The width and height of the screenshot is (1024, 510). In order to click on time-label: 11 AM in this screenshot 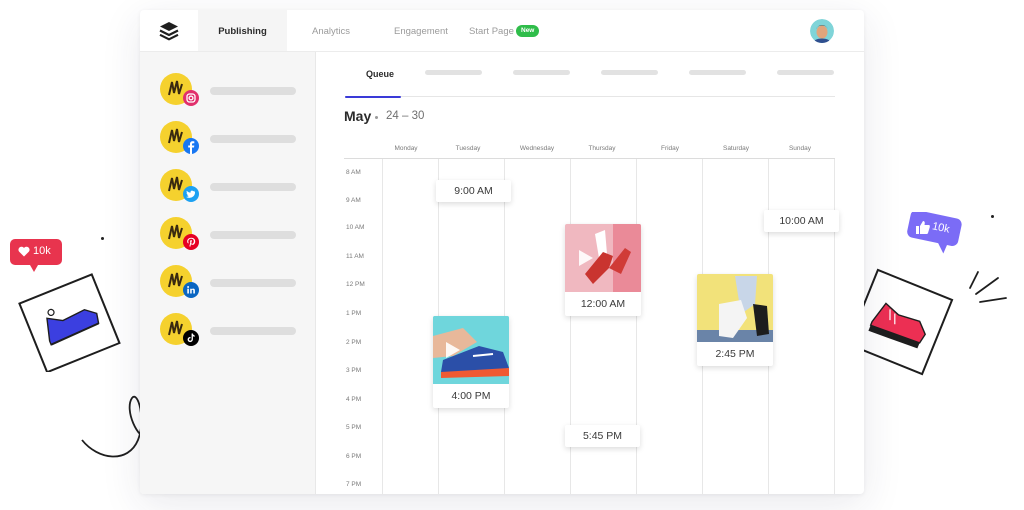, I will do `click(355, 256)`.